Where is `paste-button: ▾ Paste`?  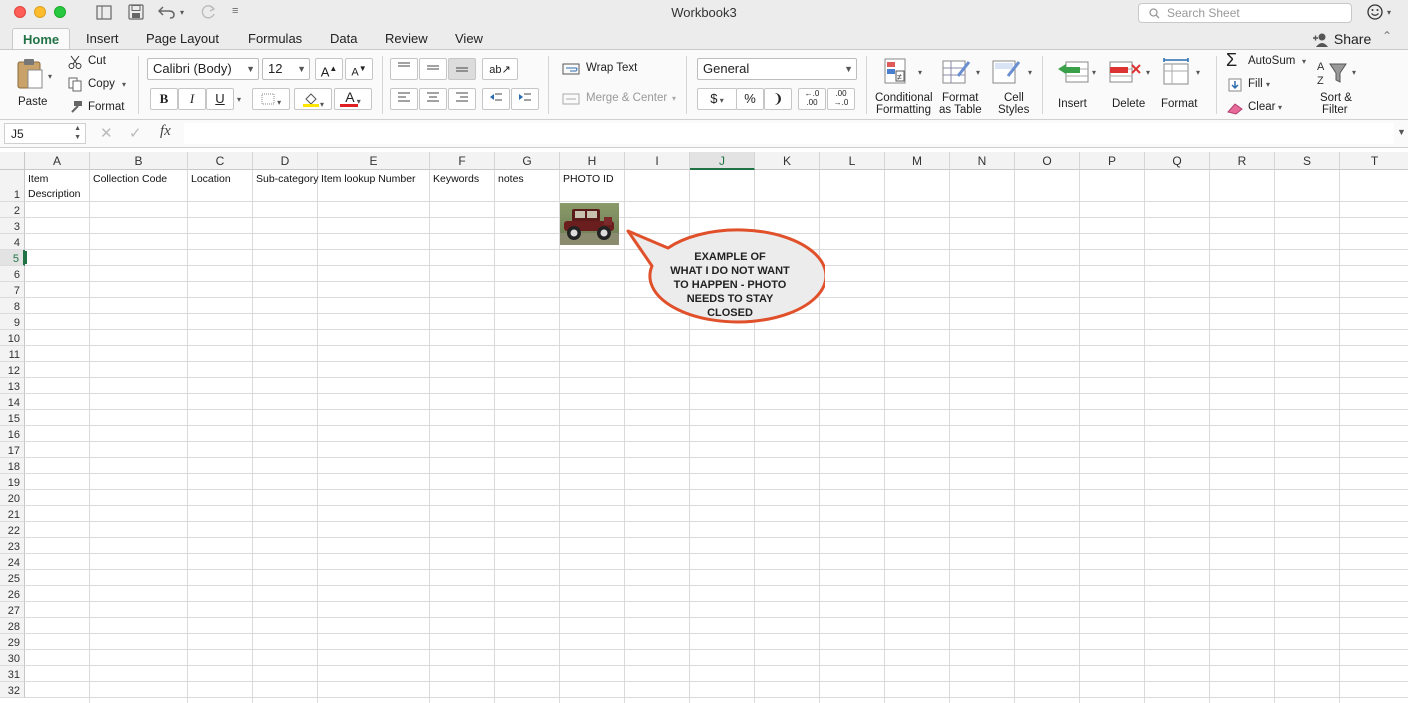 paste-button: ▾ Paste is located at coordinates (34, 85).